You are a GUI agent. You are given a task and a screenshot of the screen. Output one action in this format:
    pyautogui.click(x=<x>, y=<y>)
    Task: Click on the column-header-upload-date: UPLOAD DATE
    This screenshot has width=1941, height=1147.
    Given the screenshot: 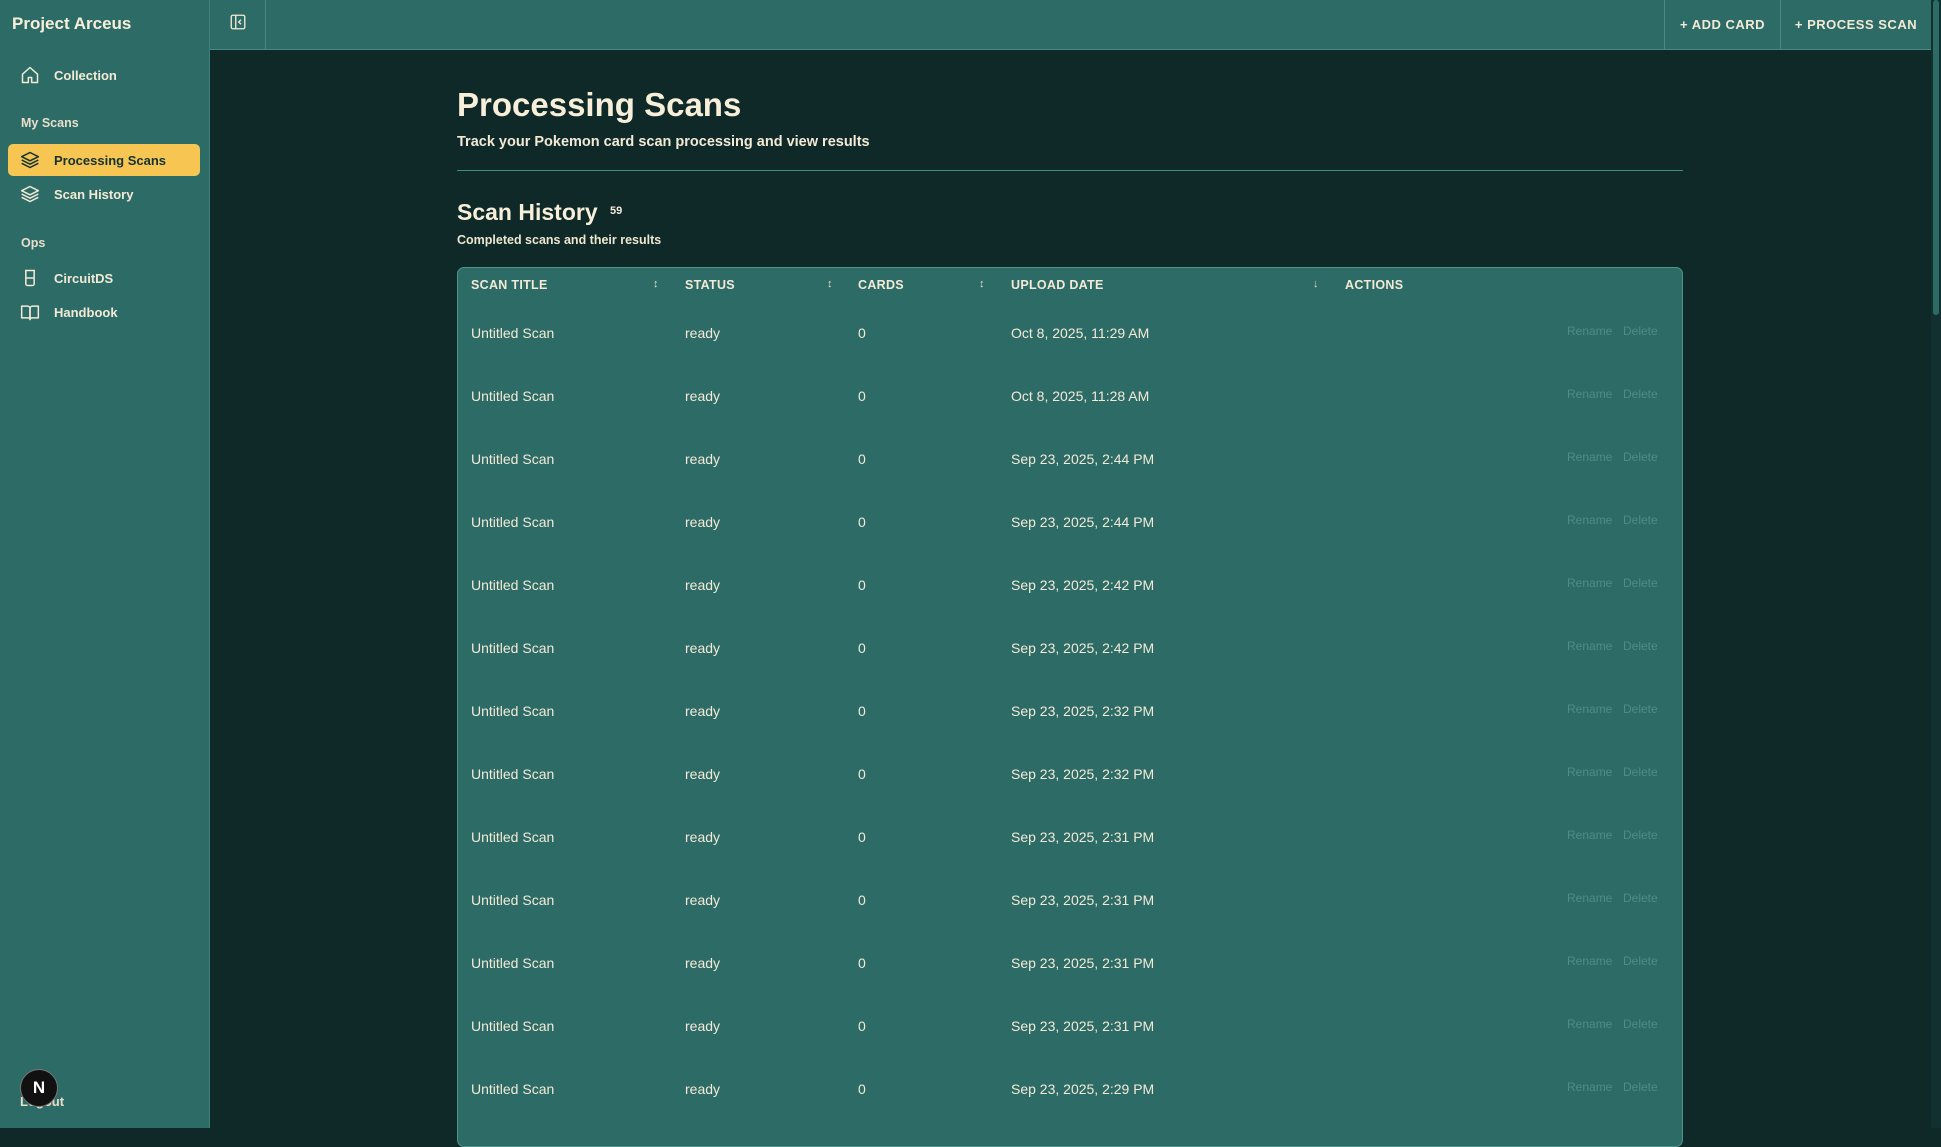 What is the action you would take?
    pyautogui.click(x=1057, y=285)
    